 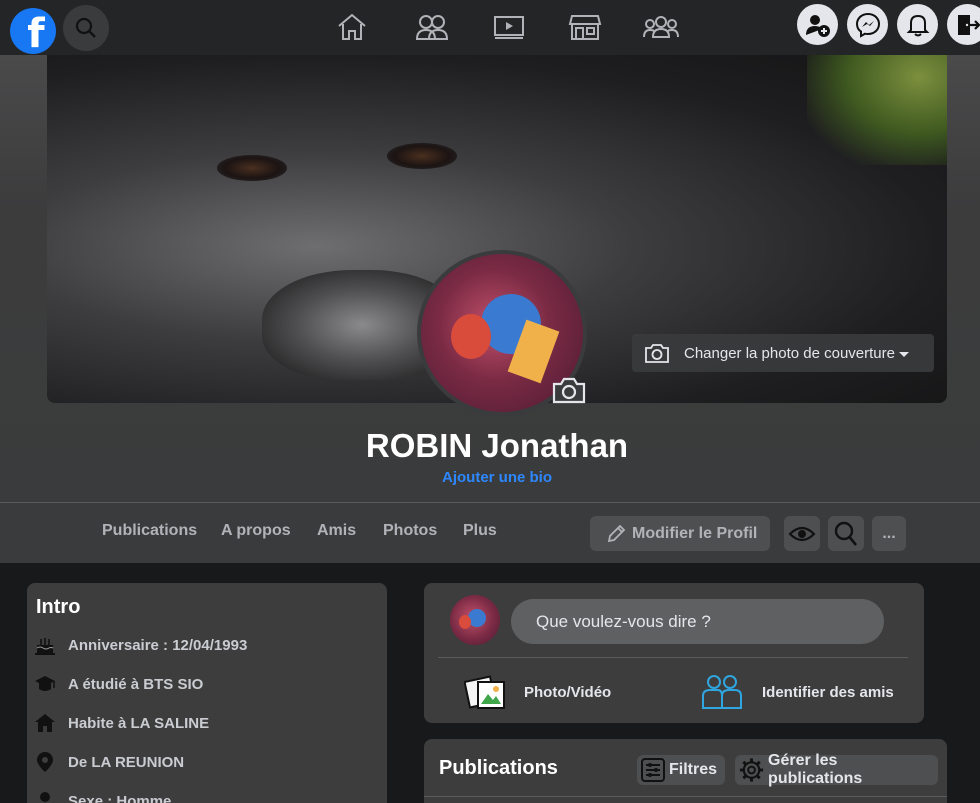 I want to click on nav-marketplace, so click(x=585, y=27).